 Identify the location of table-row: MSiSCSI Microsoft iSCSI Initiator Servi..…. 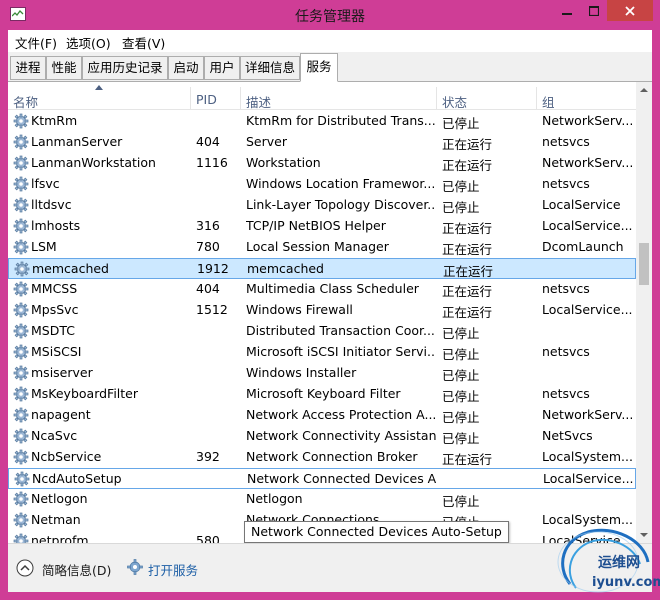
(322, 352).